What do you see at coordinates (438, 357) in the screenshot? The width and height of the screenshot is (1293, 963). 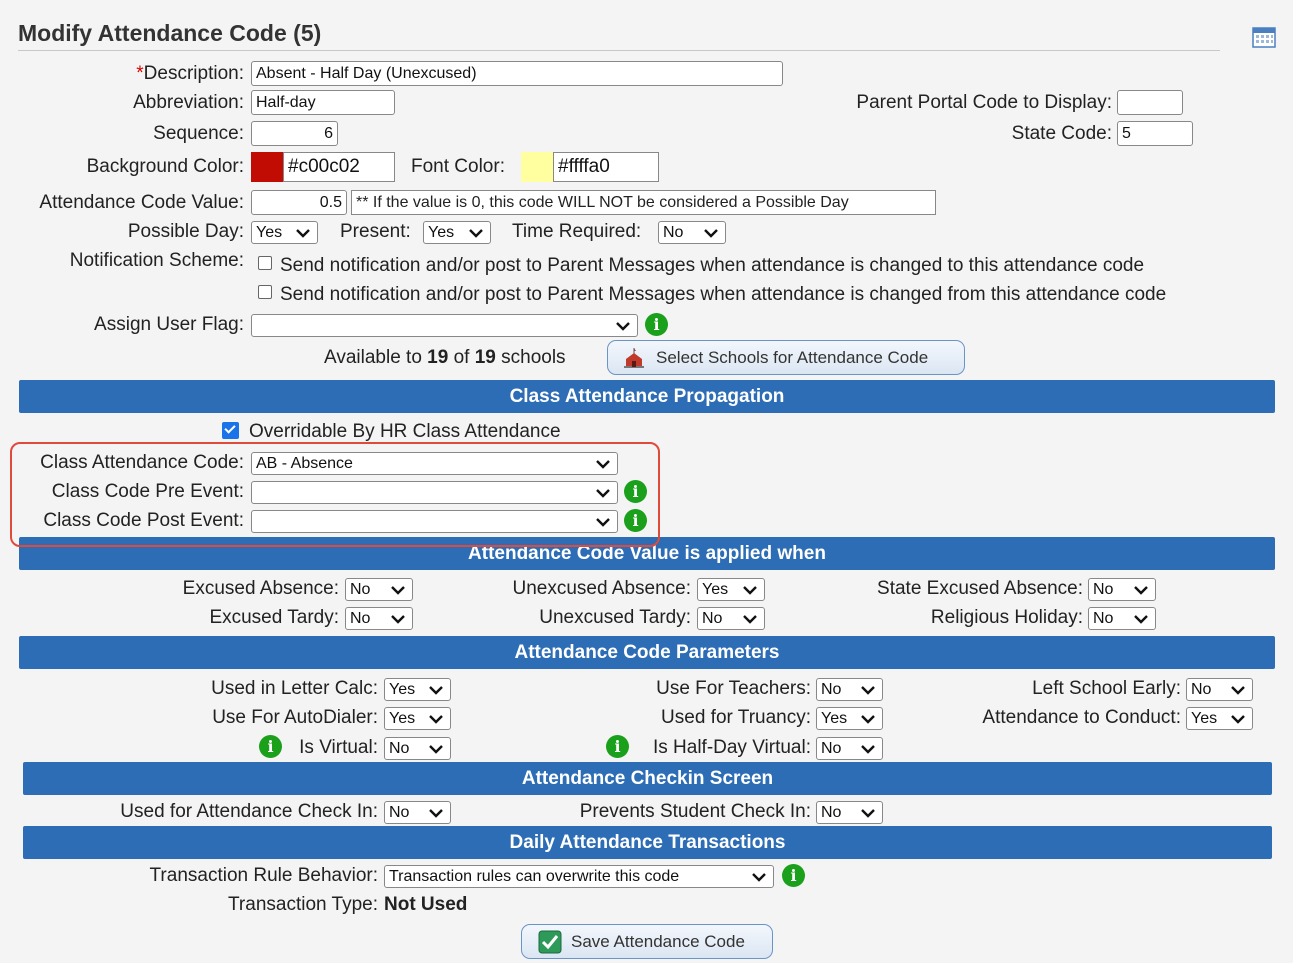 I see `available-count: 19` at bounding box center [438, 357].